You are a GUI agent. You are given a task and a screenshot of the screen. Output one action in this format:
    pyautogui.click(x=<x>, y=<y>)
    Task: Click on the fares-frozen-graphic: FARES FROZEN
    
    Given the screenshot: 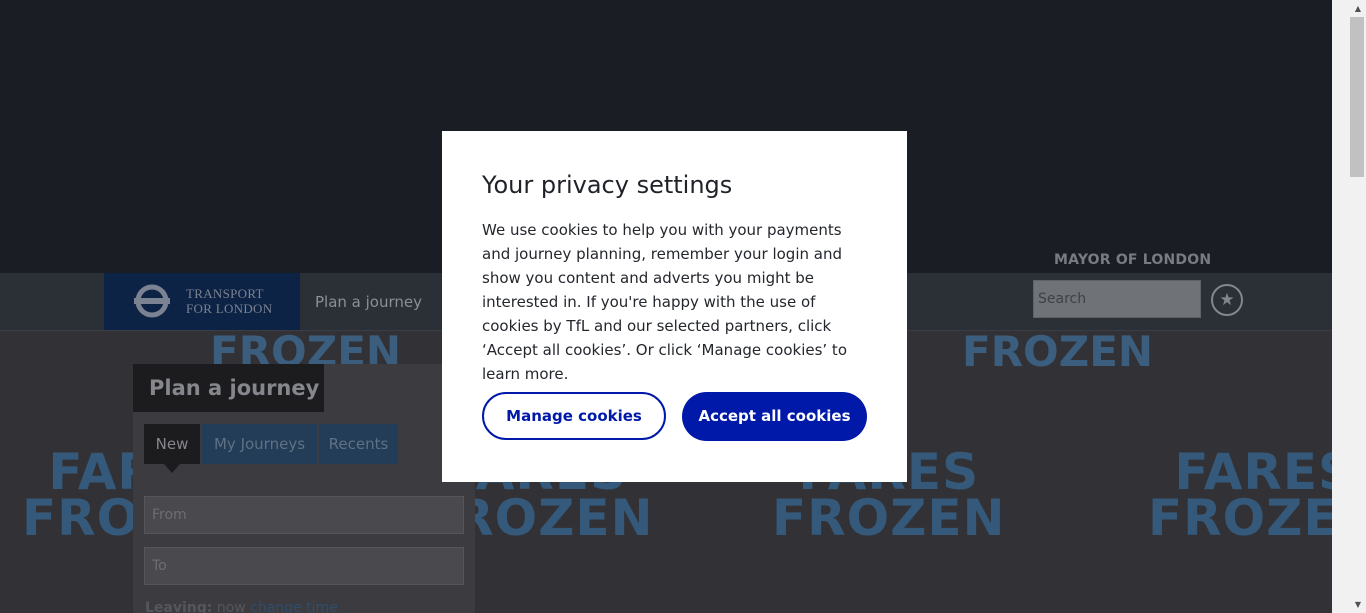 What is the action you would take?
    pyautogui.click(x=1240, y=495)
    